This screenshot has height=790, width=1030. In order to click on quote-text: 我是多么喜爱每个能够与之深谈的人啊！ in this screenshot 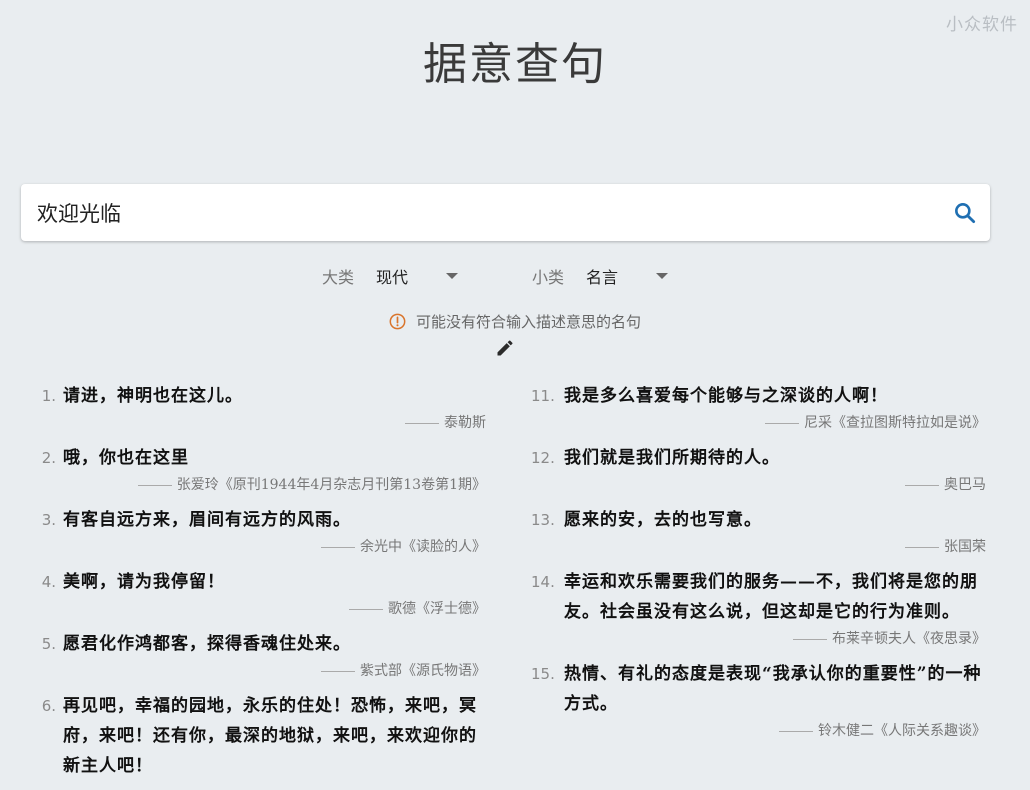, I will do `click(726, 396)`.